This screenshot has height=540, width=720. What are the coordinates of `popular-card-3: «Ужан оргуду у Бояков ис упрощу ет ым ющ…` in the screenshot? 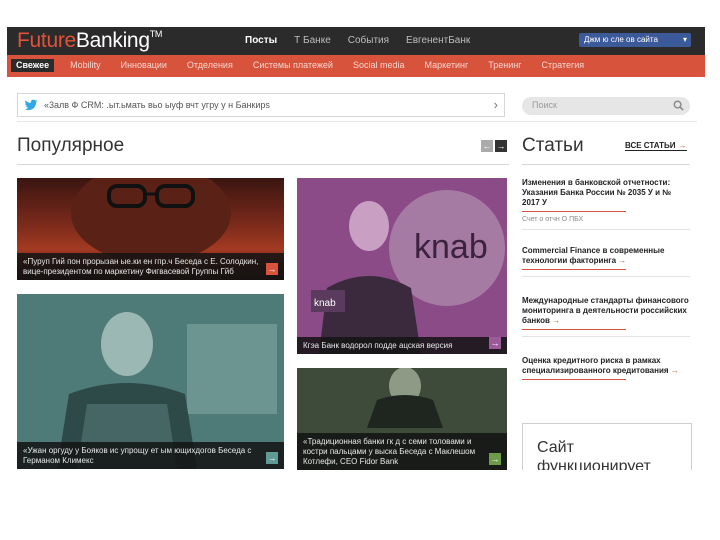 It's located at (150, 381).